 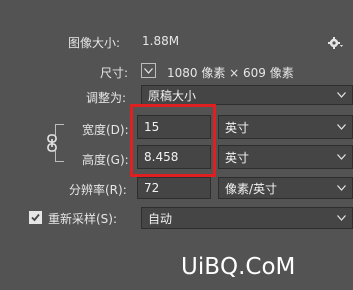 What do you see at coordinates (98, 190) in the screenshot?
I see `resolution-label: 分辨率(R):` at bounding box center [98, 190].